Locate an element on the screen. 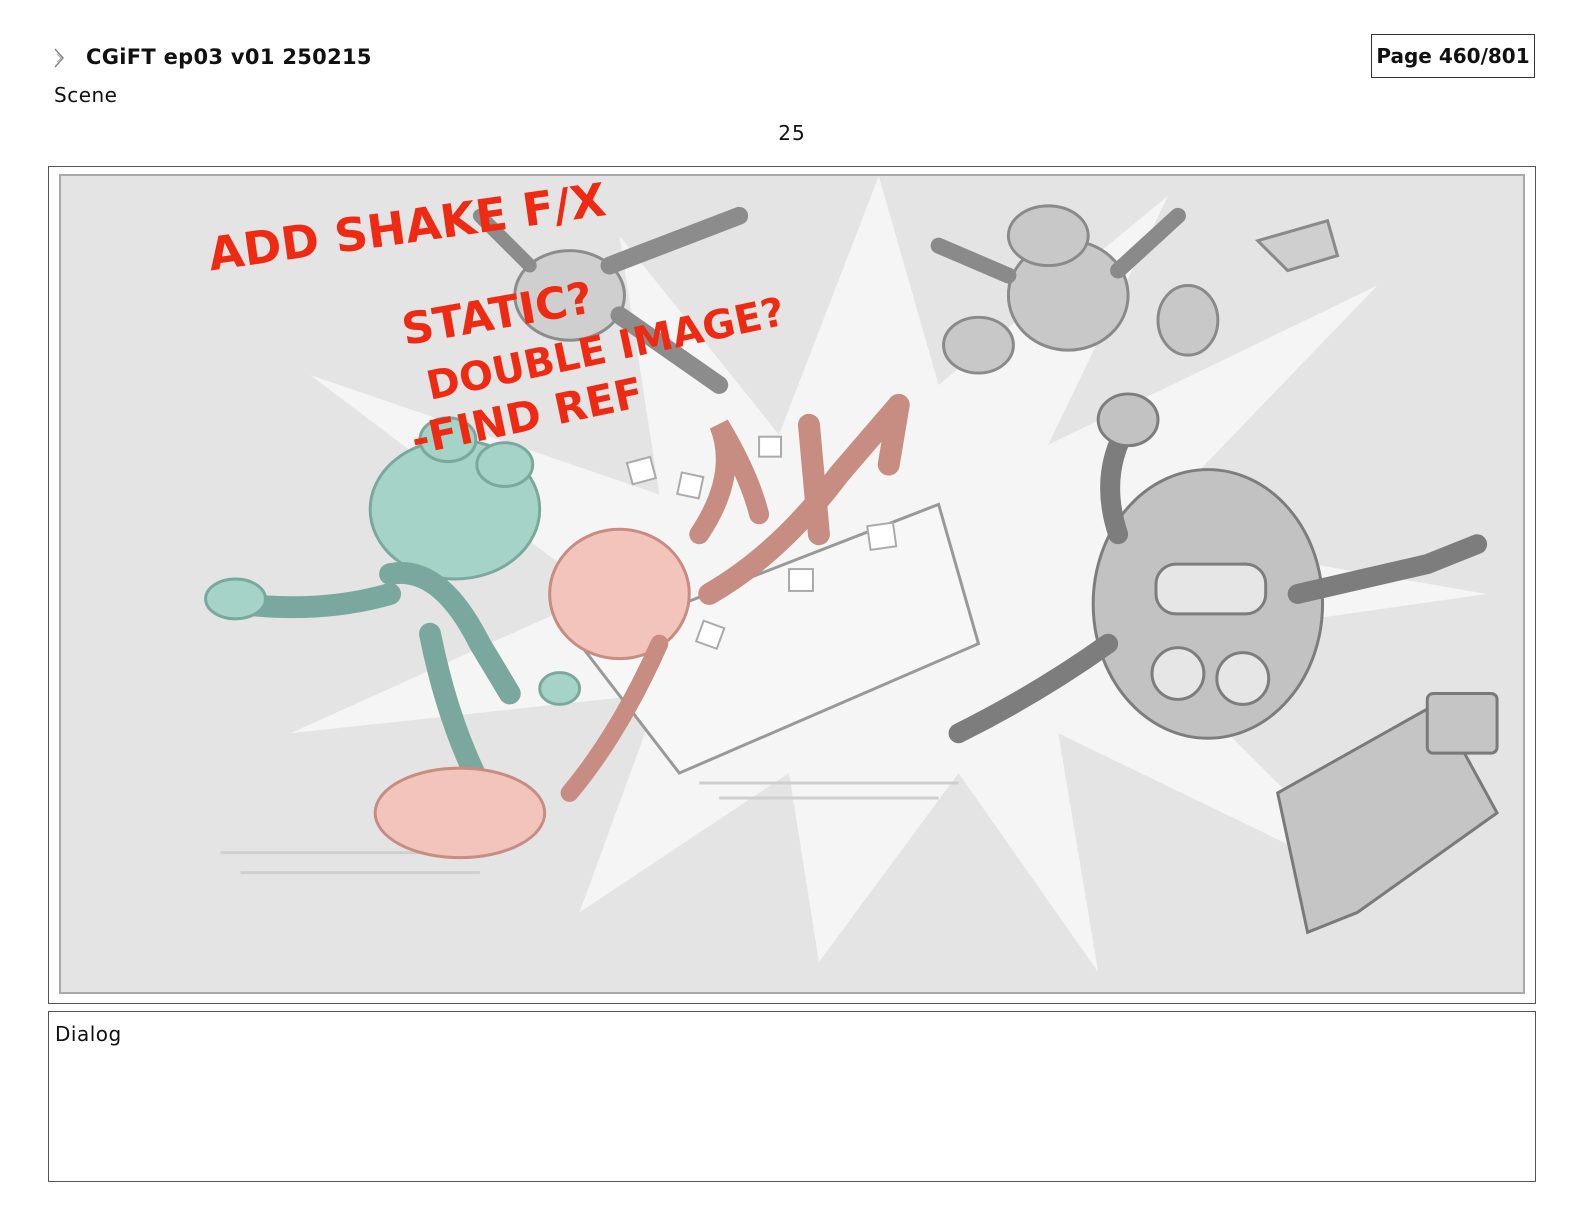 This screenshot has height=1224, width=1584. scene-label: Scene is located at coordinates (86, 95).